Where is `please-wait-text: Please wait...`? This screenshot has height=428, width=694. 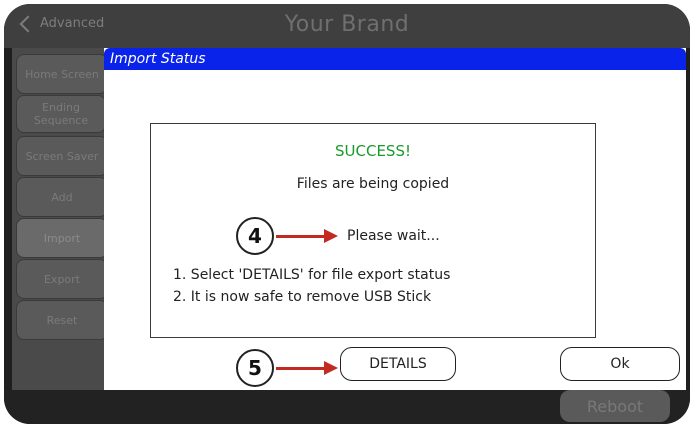
please-wait-text: Please wait... is located at coordinates (393, 236).